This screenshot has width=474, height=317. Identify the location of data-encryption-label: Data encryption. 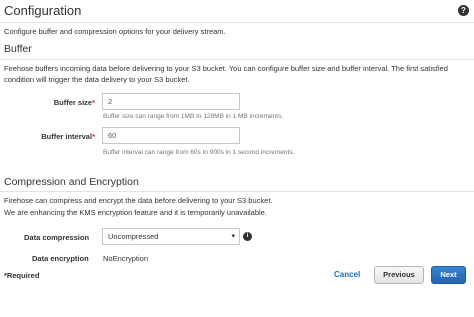
(60, 258).